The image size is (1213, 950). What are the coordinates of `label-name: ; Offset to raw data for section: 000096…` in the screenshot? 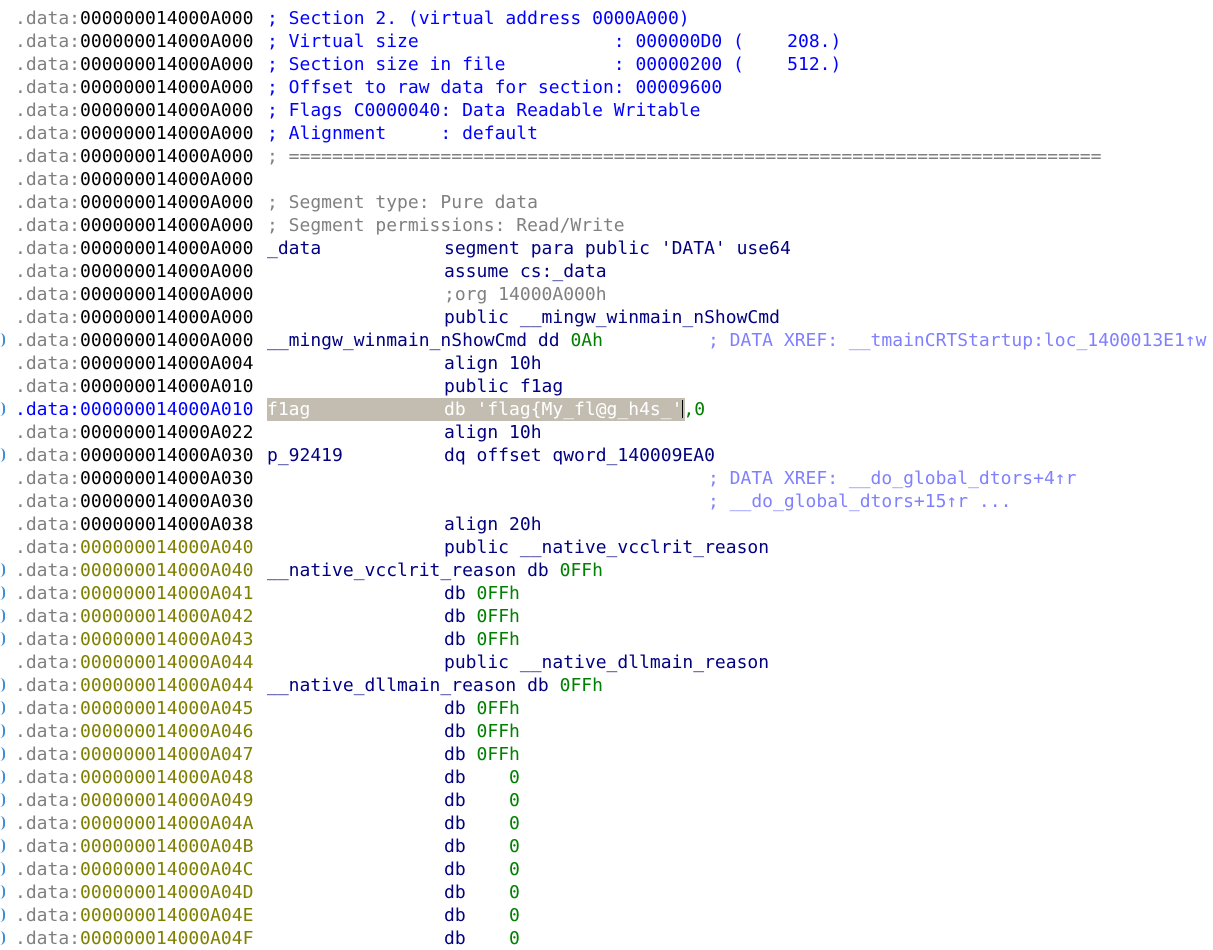 It's located at (494, 87).